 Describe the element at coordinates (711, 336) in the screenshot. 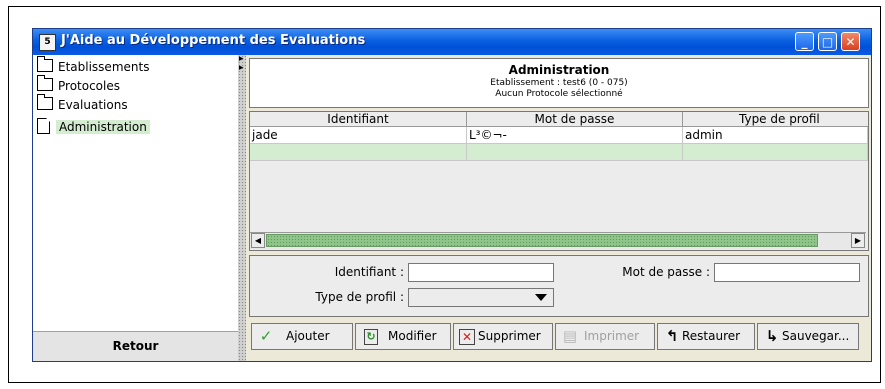

I see `restaurer-label: Restaurer` at that location.